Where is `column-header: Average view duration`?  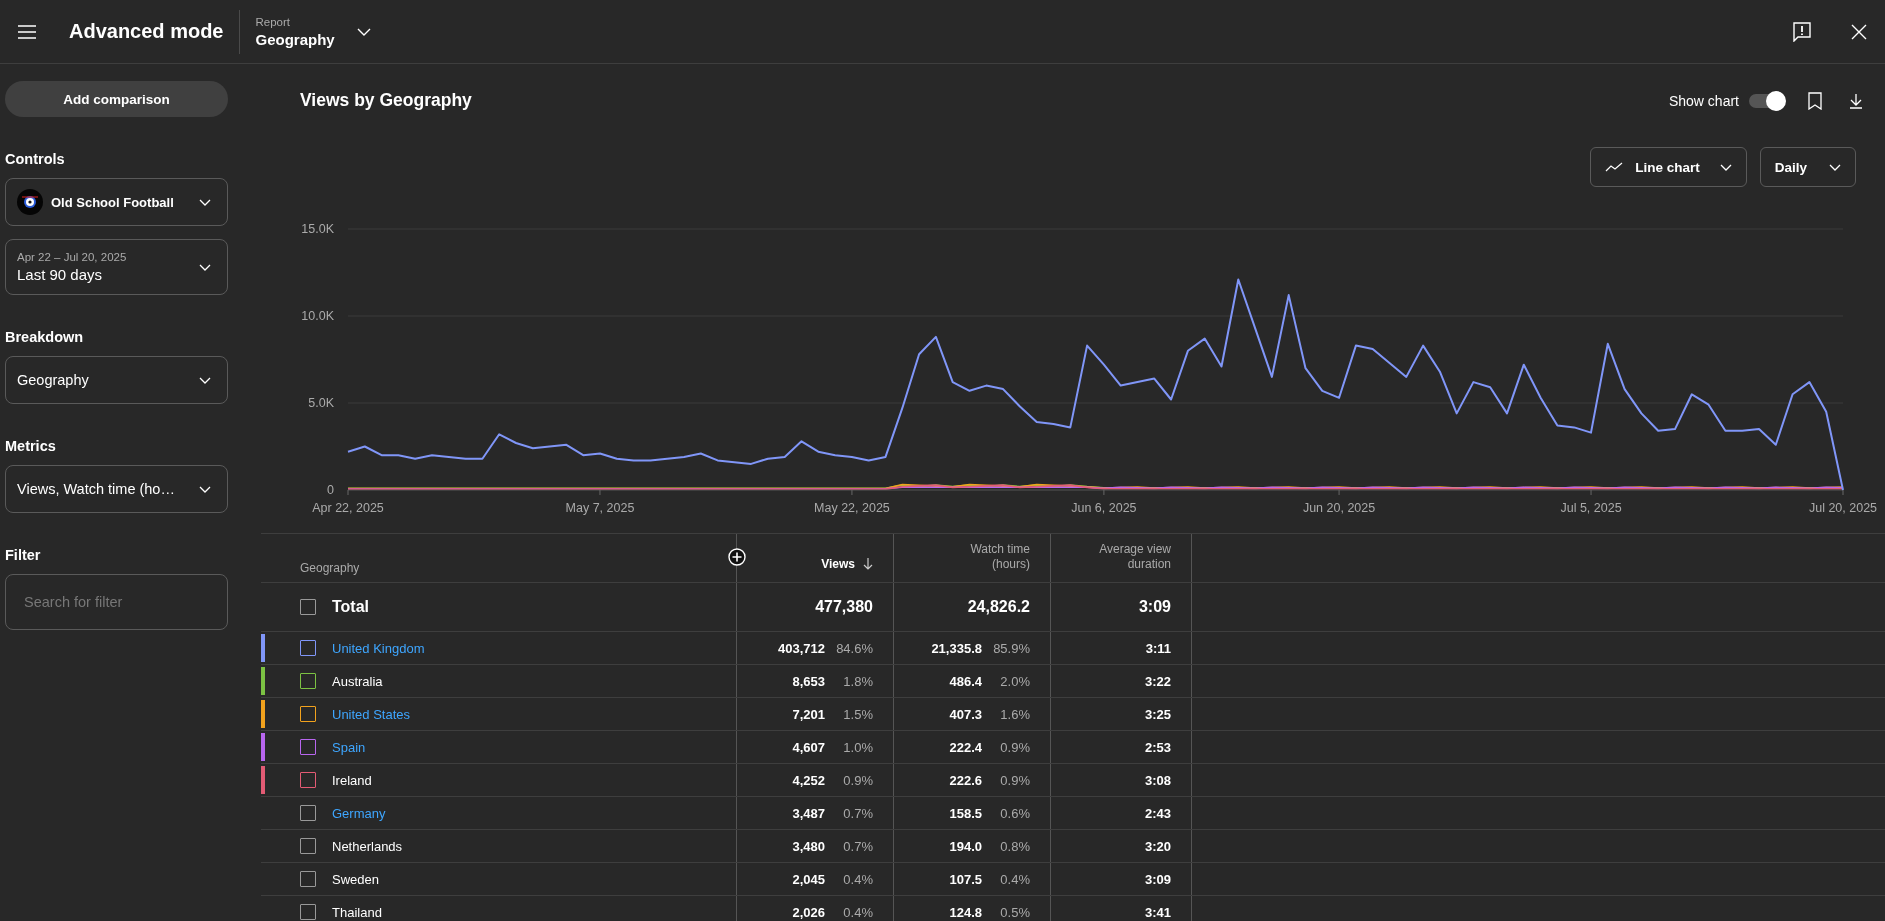 column-header: Average view duration is located at coordinates (1128, 557).